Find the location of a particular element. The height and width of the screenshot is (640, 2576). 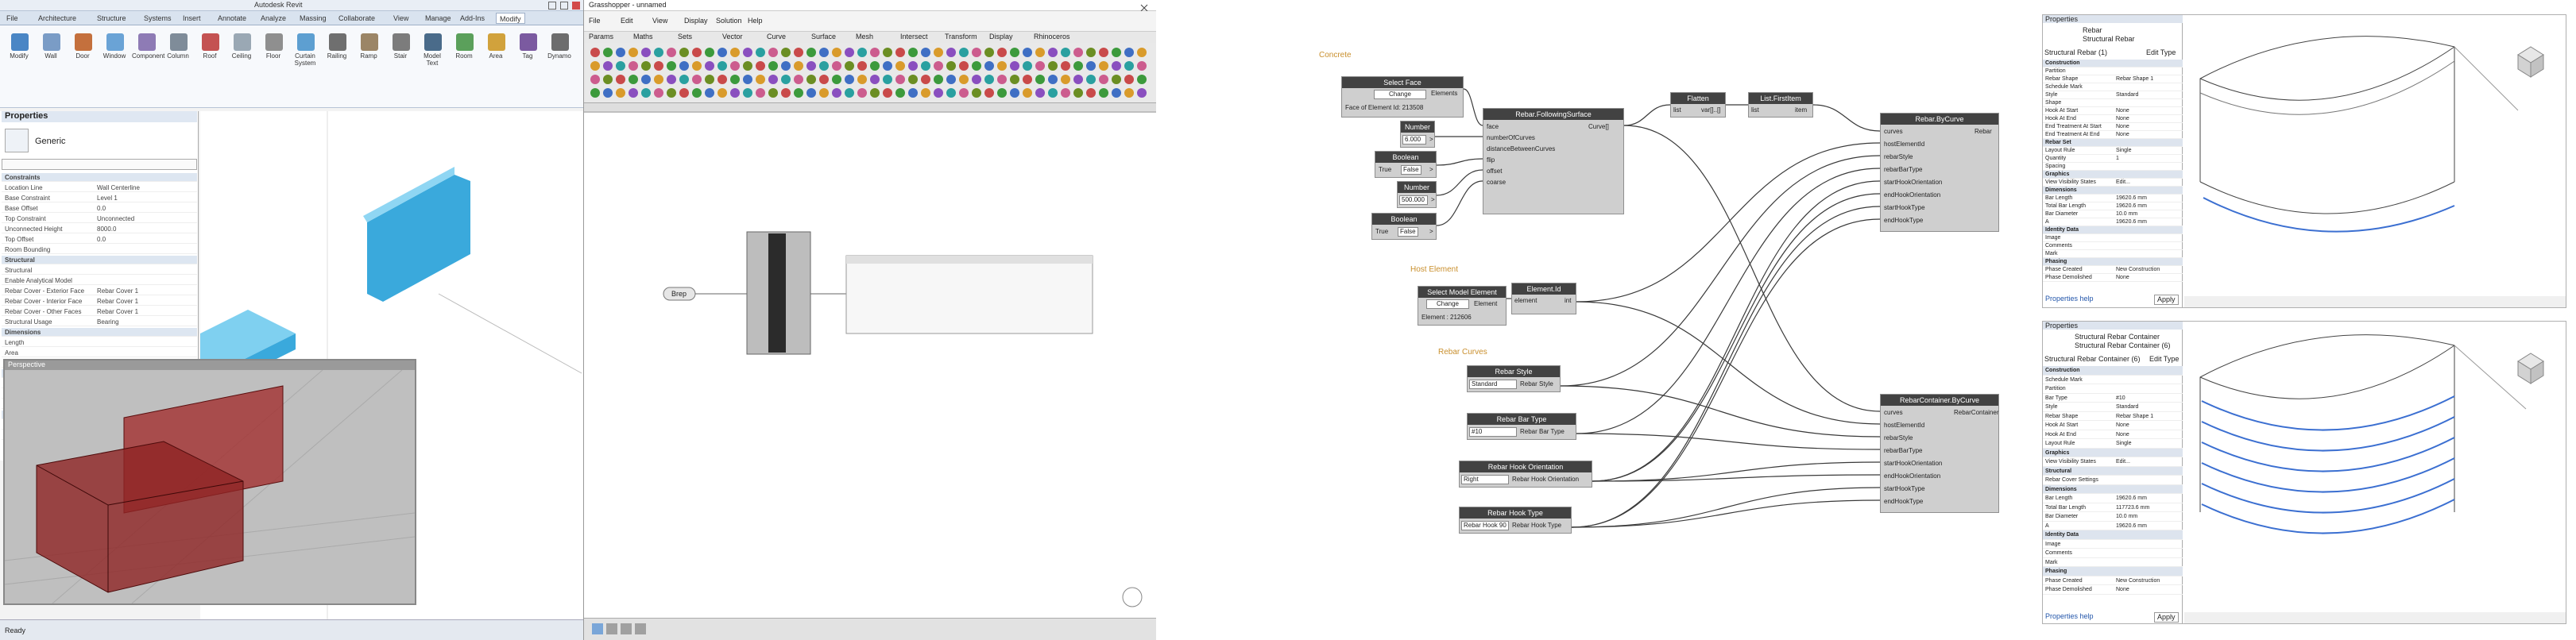

tab-rhinoceros: Rhinoceros is located at coordinates (1052, 37).